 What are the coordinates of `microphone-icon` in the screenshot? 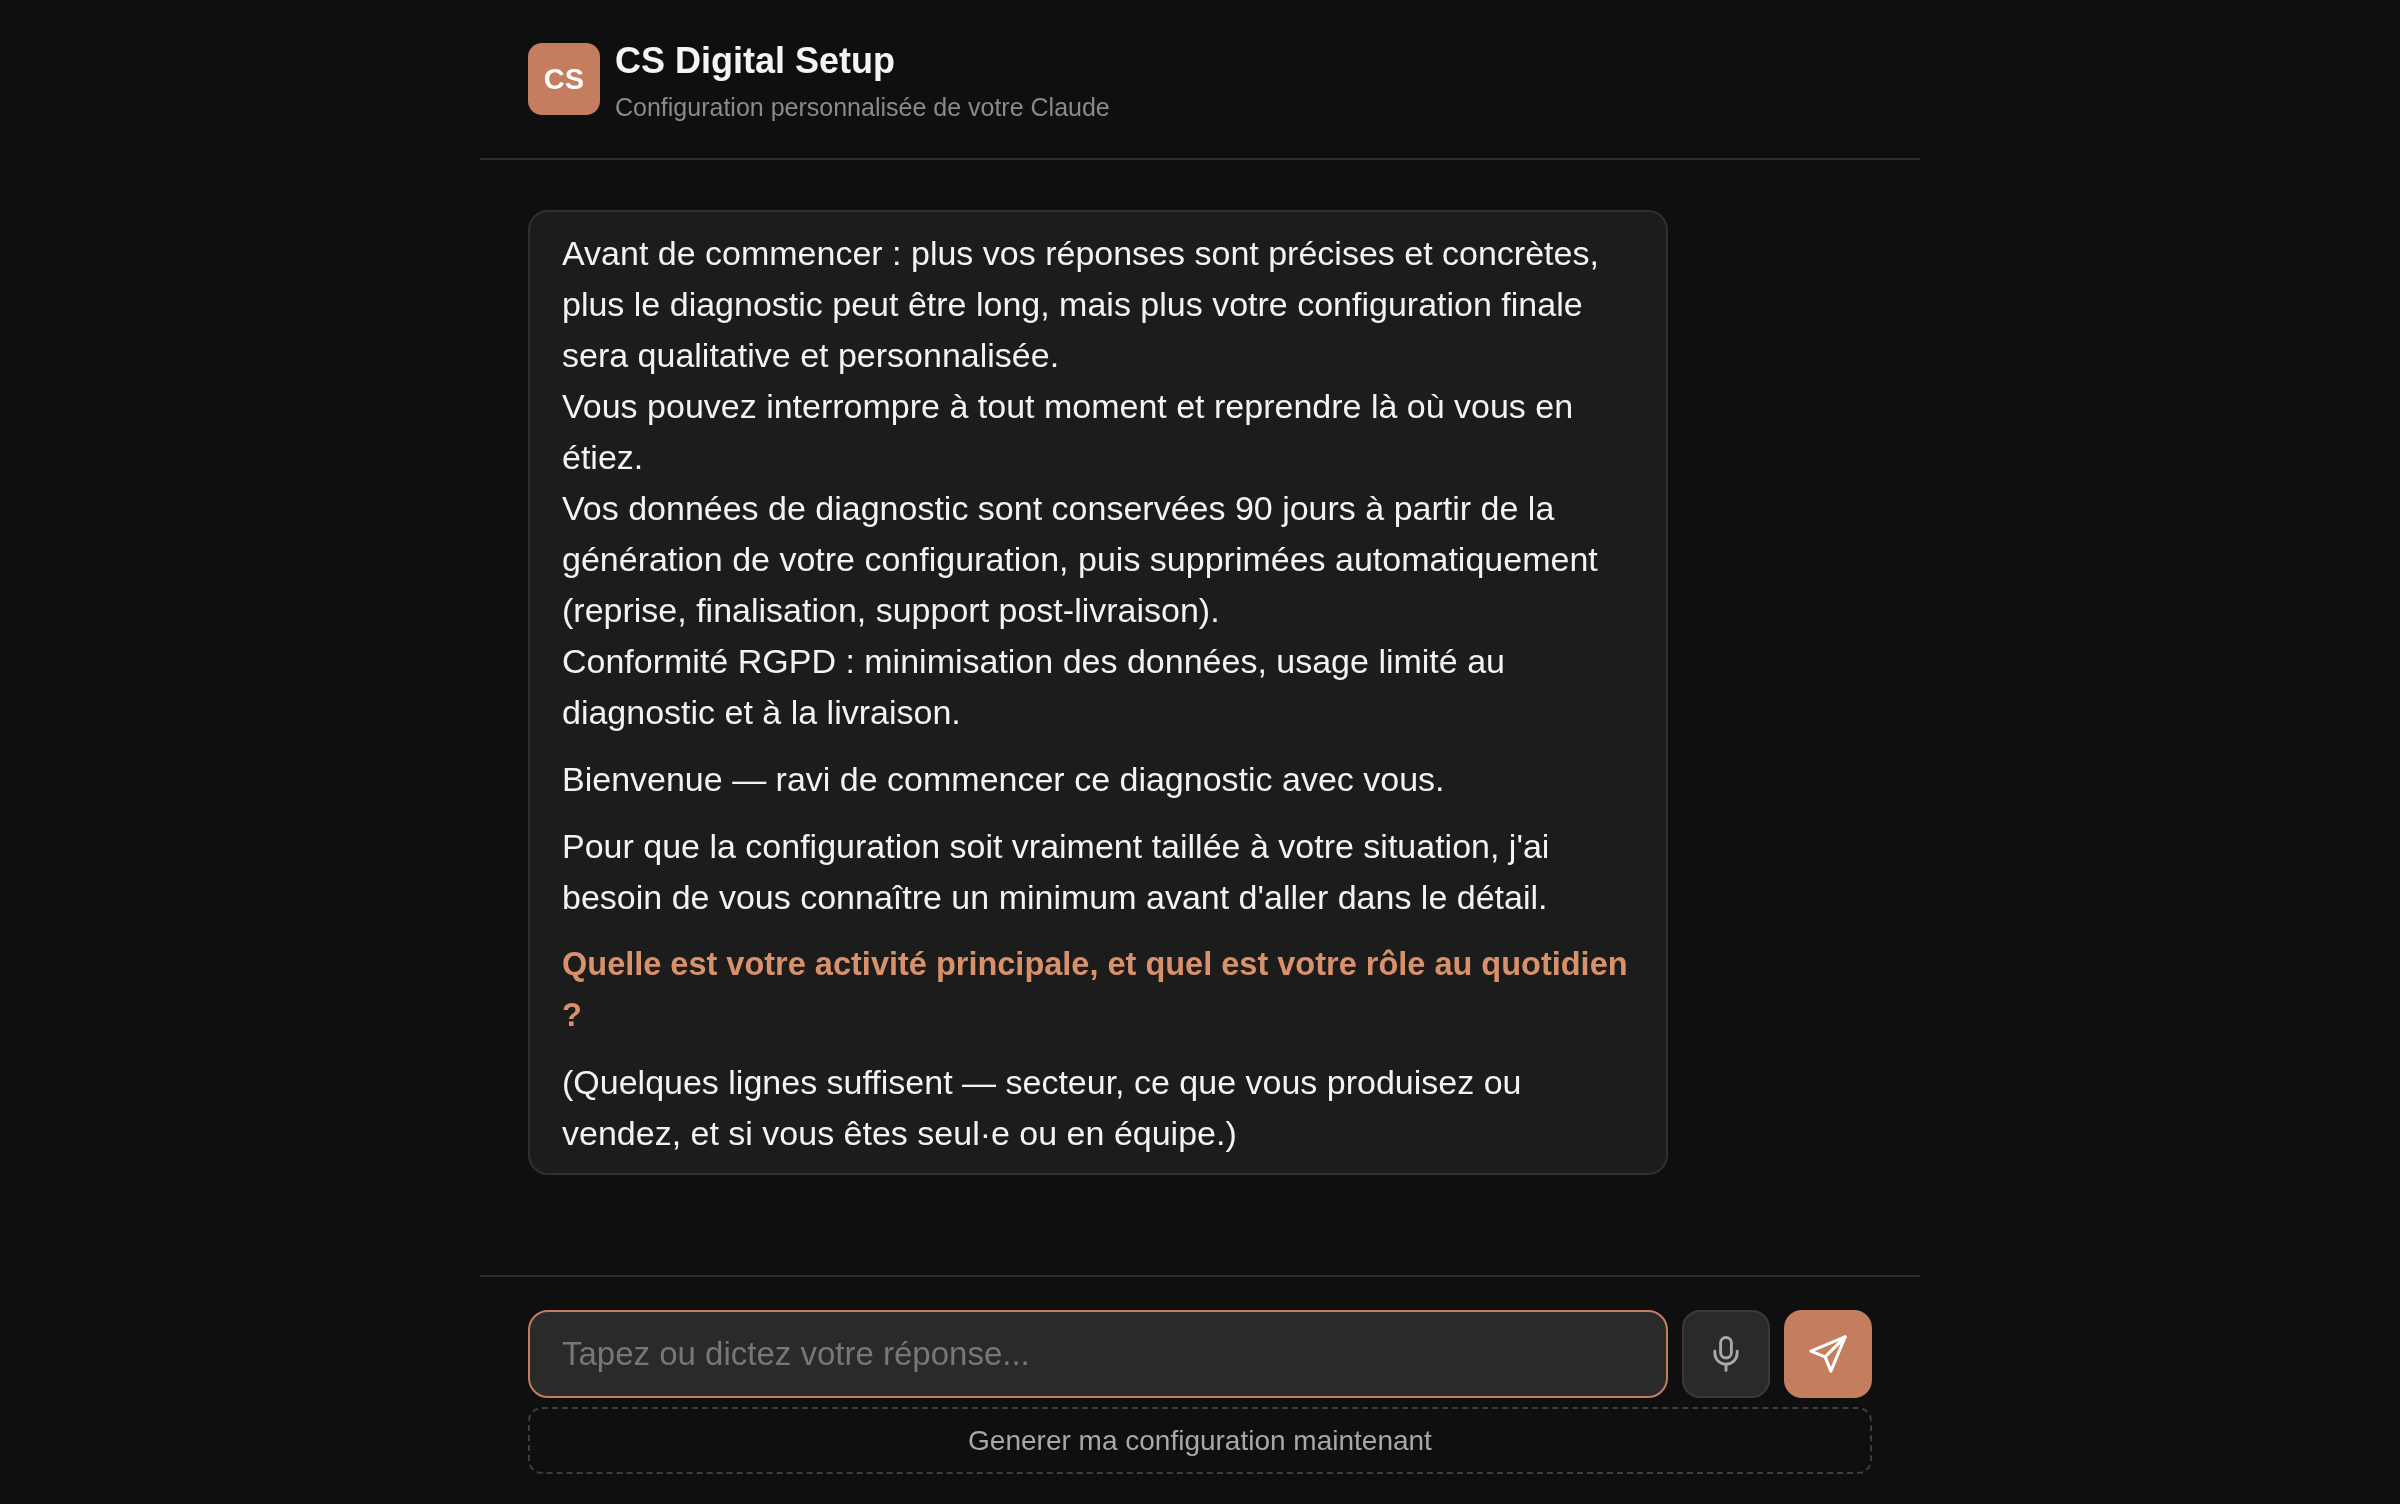 It's located at (1726, 1354).